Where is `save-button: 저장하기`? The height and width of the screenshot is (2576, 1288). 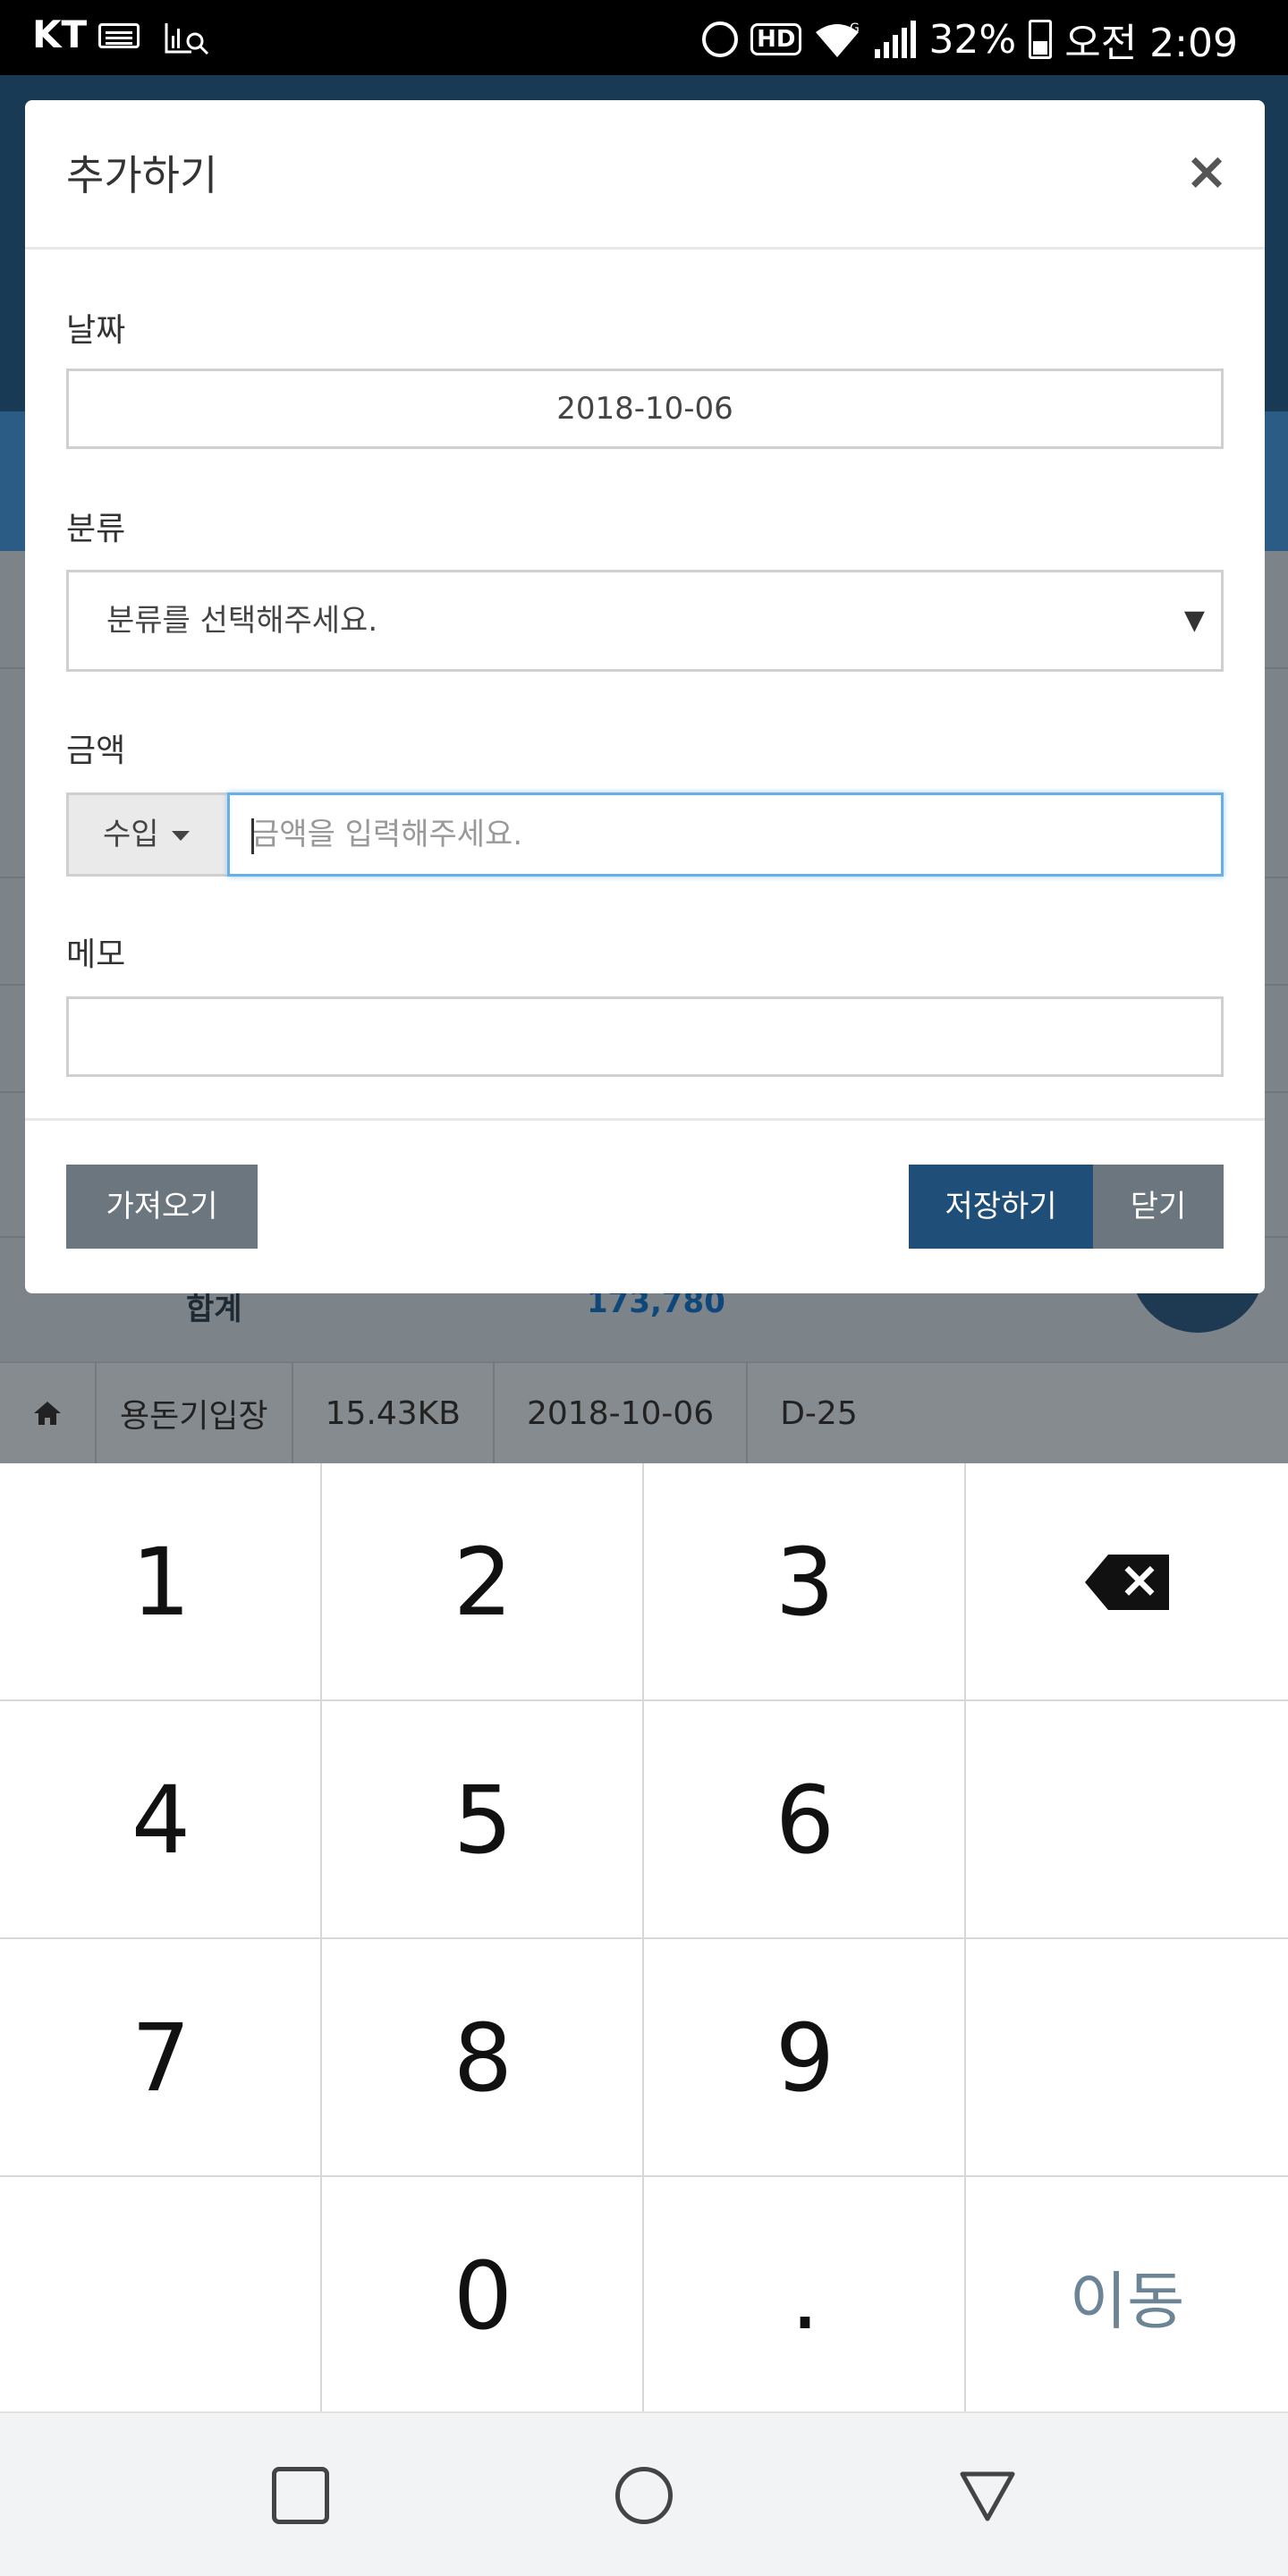 save-button: 저장하기 is located at coordinates (1001, 1207).